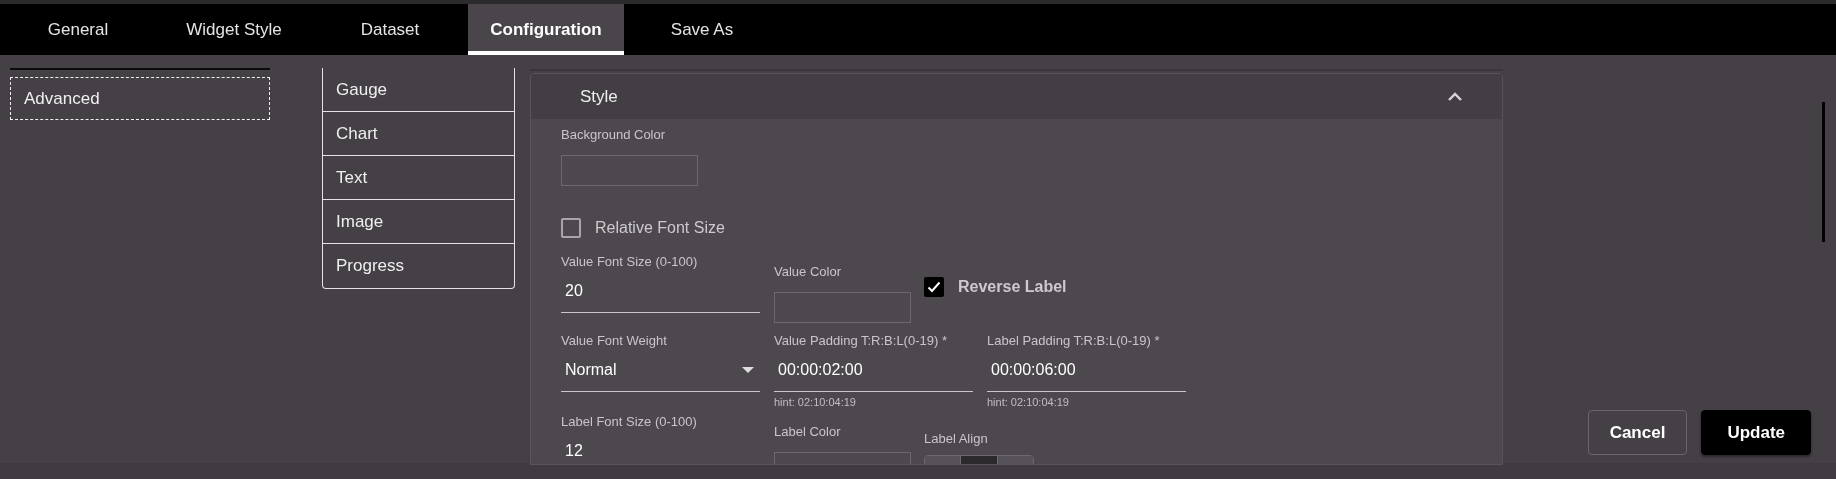 This screenshot has height=479, width=1836. What do you see at coordinates (873, 370) in the screenshot?
I see `input-field: 00:00:02:00` at bounding box center [873, 370].